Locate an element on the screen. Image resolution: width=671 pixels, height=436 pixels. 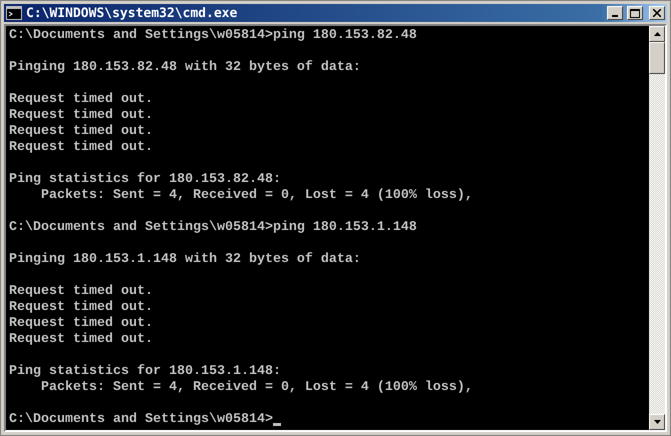
console-line: C:\Documents and Settings\w05814>ping 180.153.1.148 is located at coordinates (213, 228).